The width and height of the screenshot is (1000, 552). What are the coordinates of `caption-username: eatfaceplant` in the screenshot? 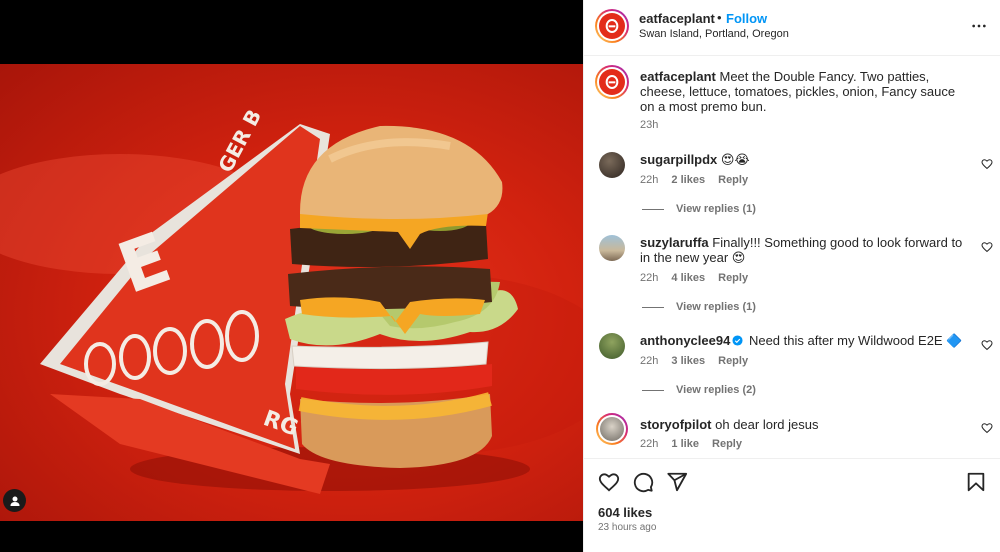 It's located at (678, 76).